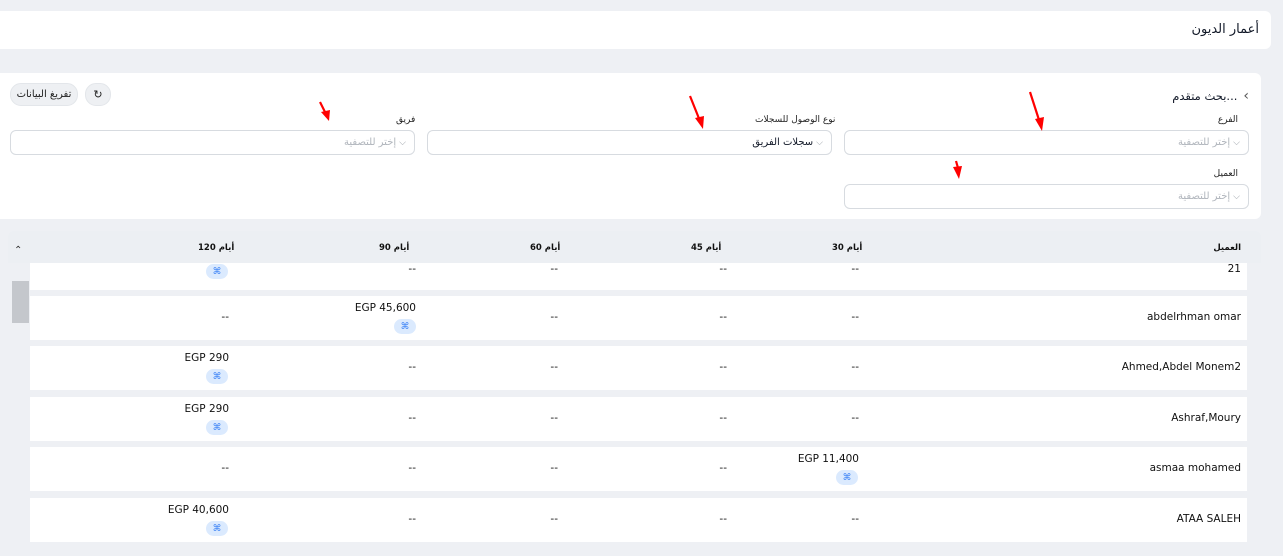  I want to click on cell-d30: EGP 11,400, so click(828, 459).